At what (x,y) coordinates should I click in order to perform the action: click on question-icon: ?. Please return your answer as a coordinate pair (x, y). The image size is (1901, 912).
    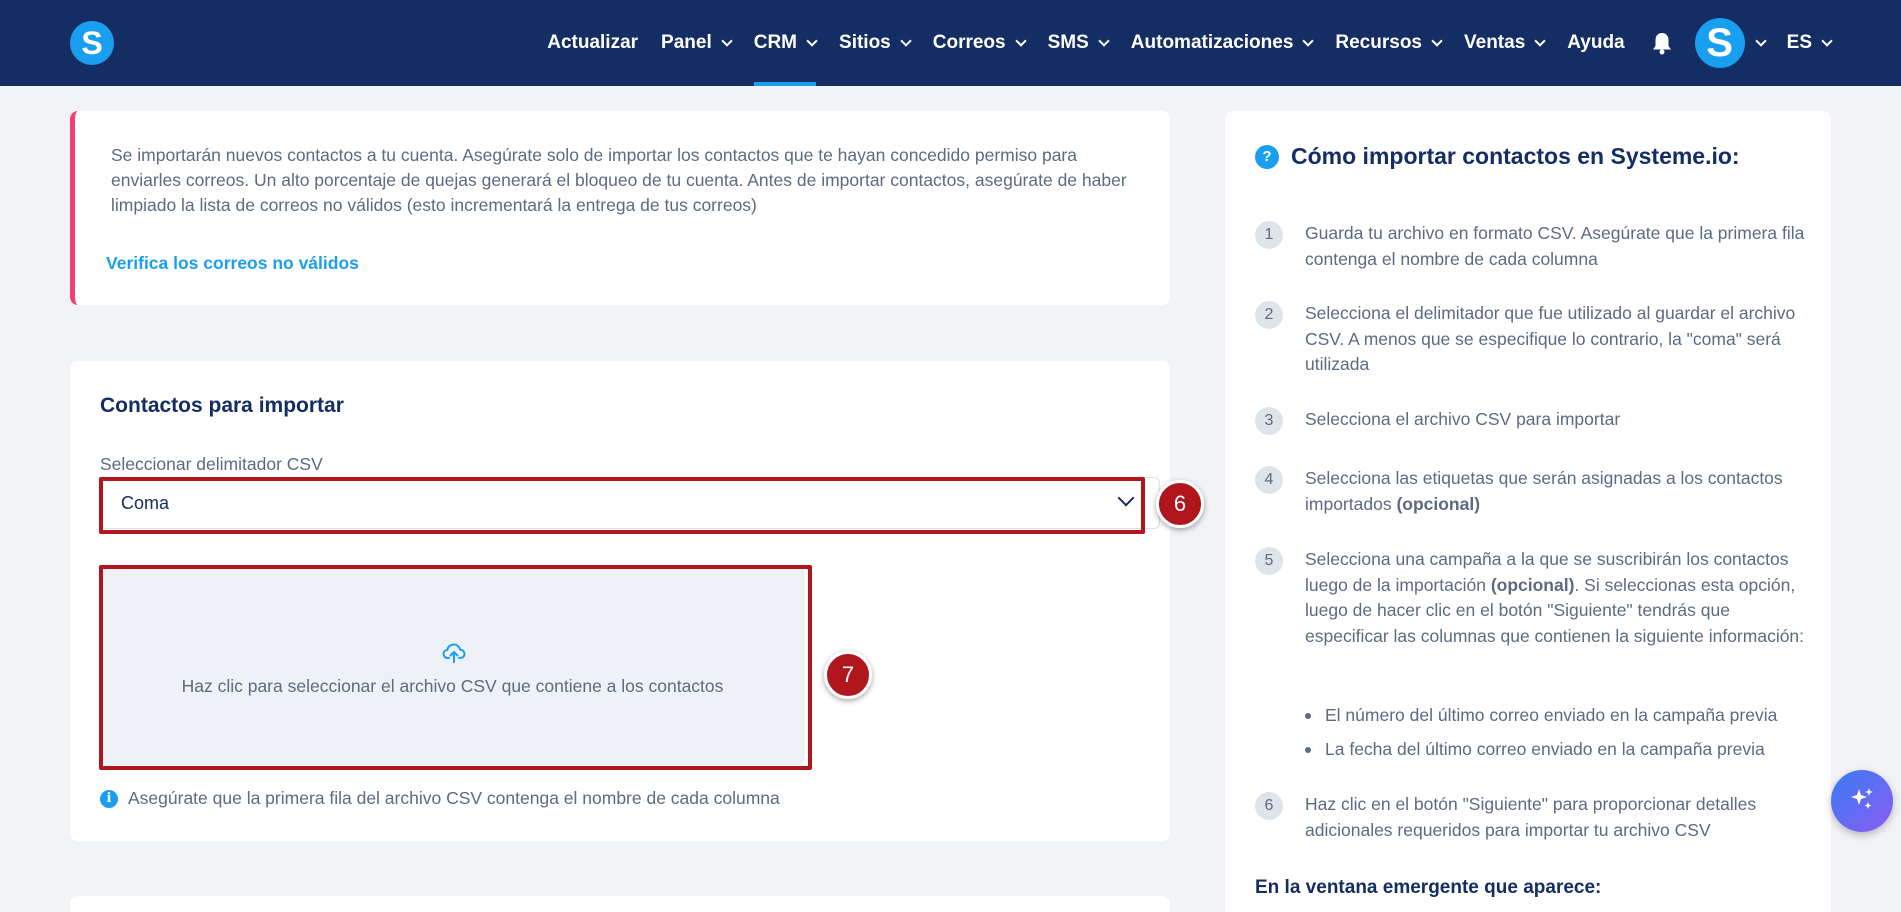
    Looking at the image, I should click on (1267, 156).